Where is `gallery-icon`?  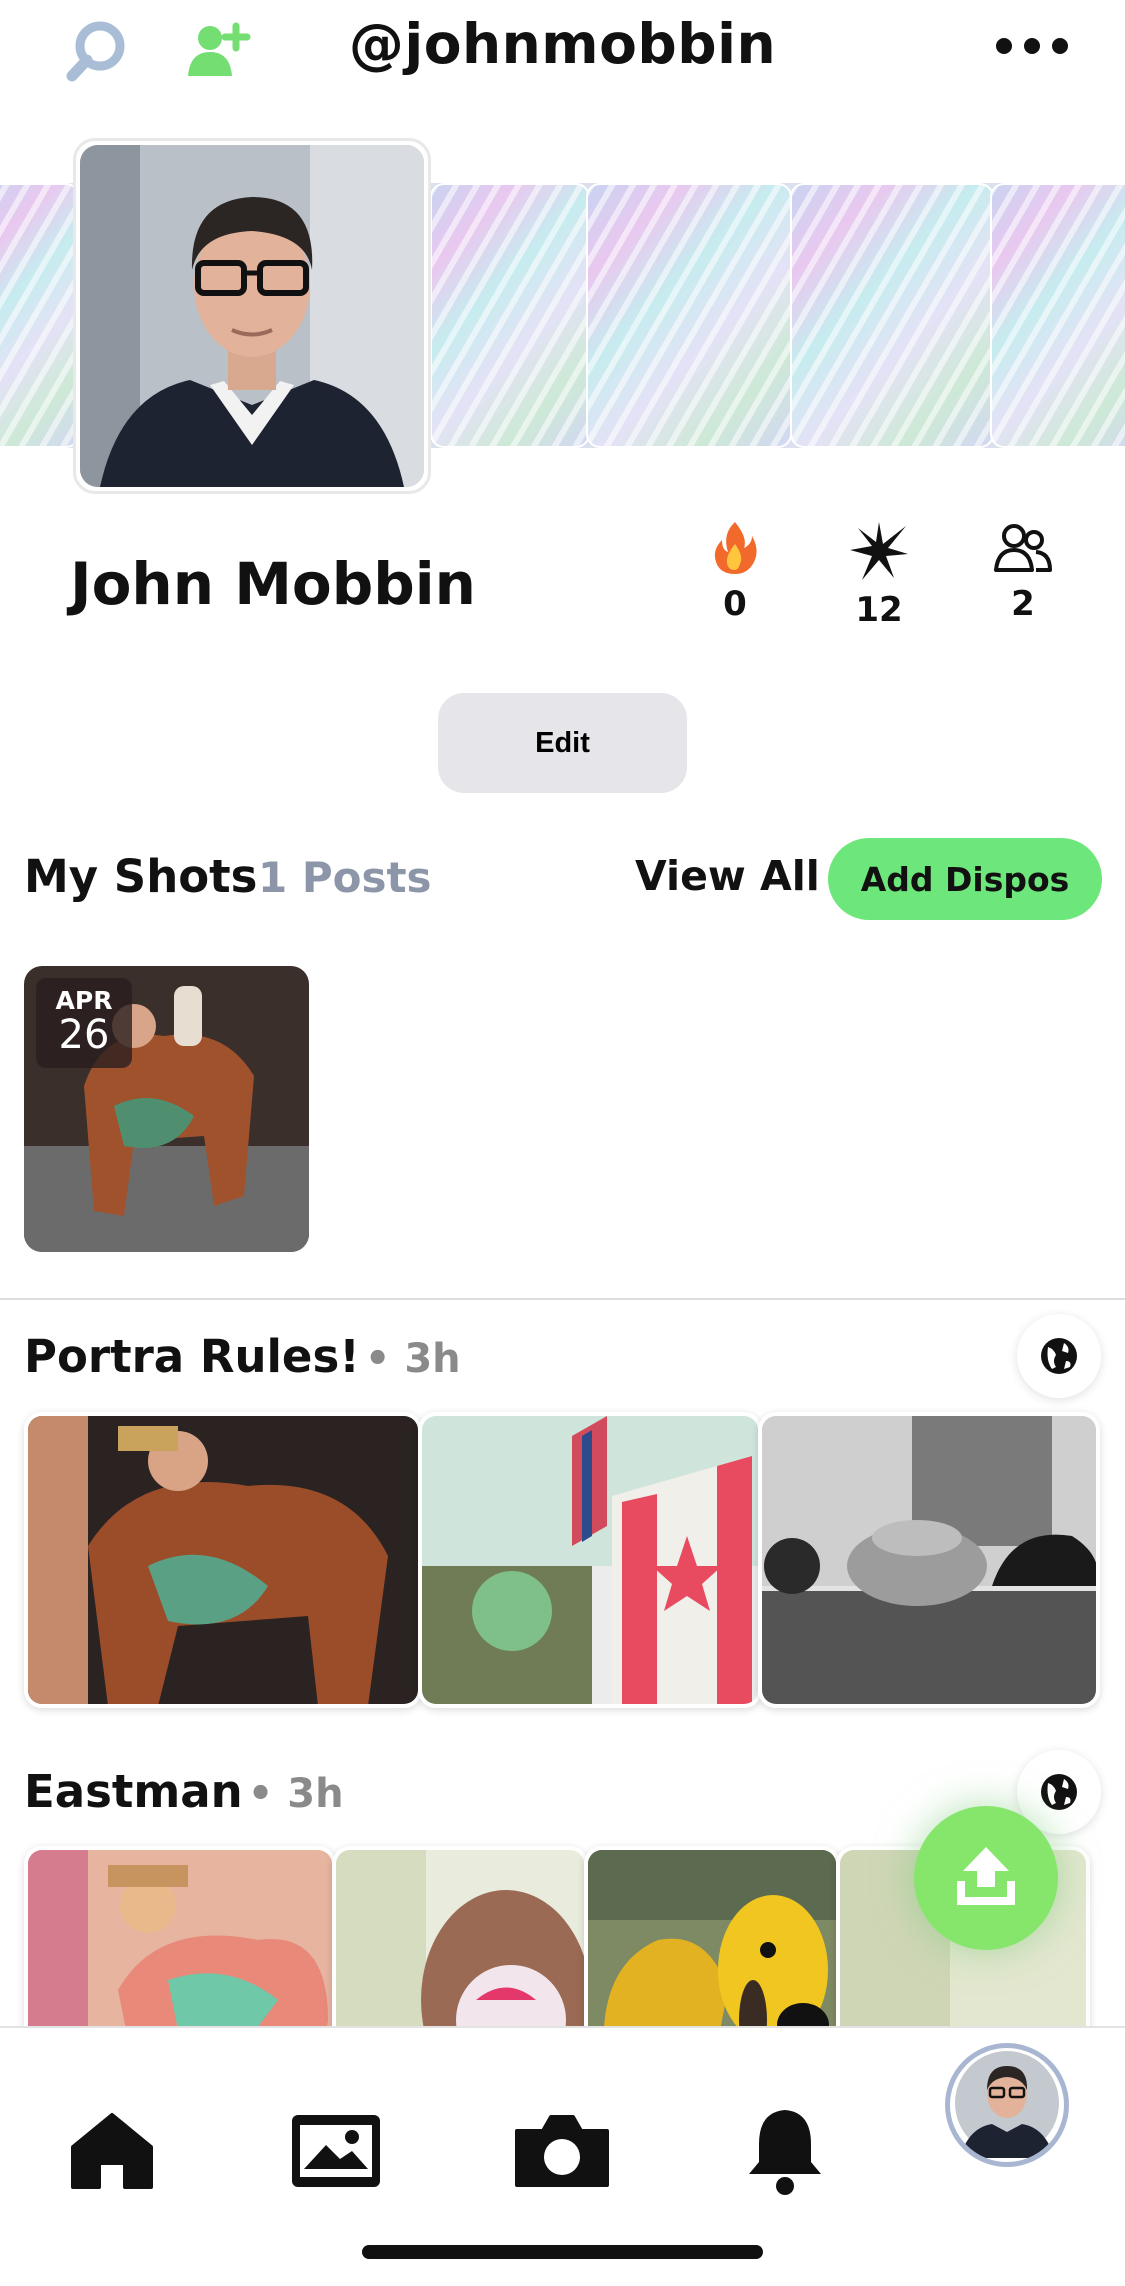 gallery-icon is located at coordinates (336, 2153).